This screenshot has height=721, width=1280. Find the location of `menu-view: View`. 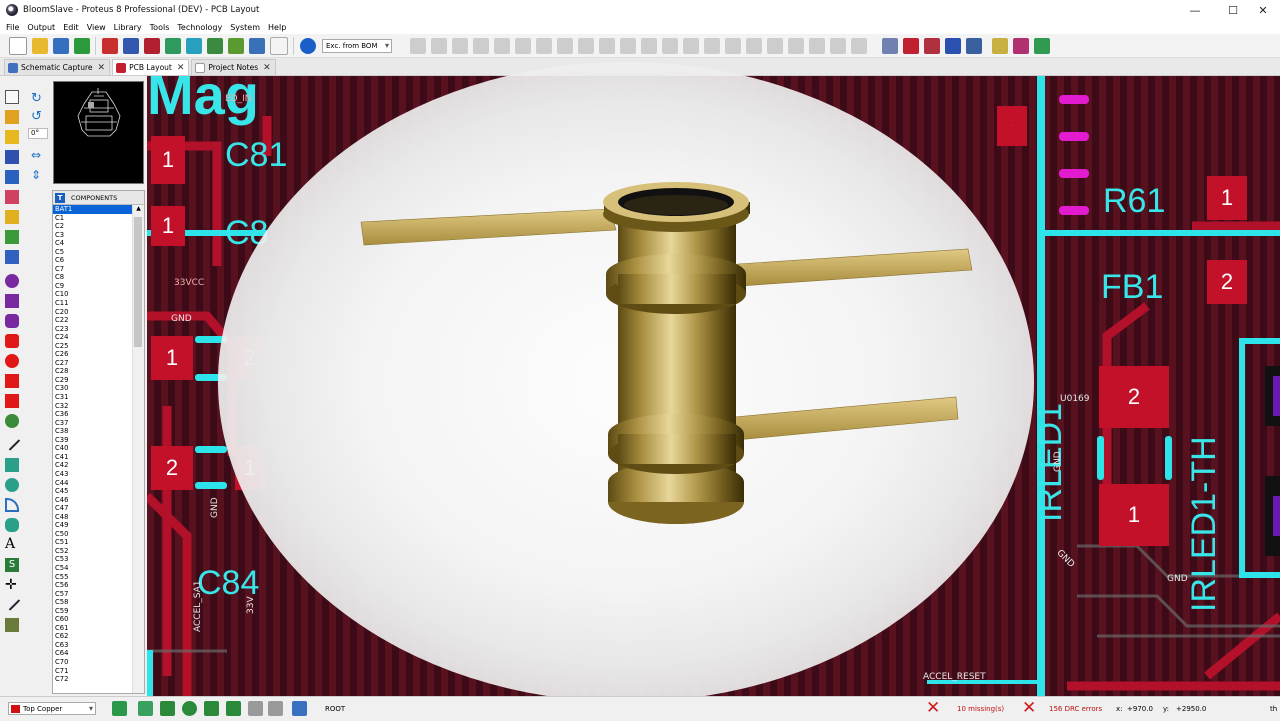

menu-view: View is located at coordinates (96, 27).